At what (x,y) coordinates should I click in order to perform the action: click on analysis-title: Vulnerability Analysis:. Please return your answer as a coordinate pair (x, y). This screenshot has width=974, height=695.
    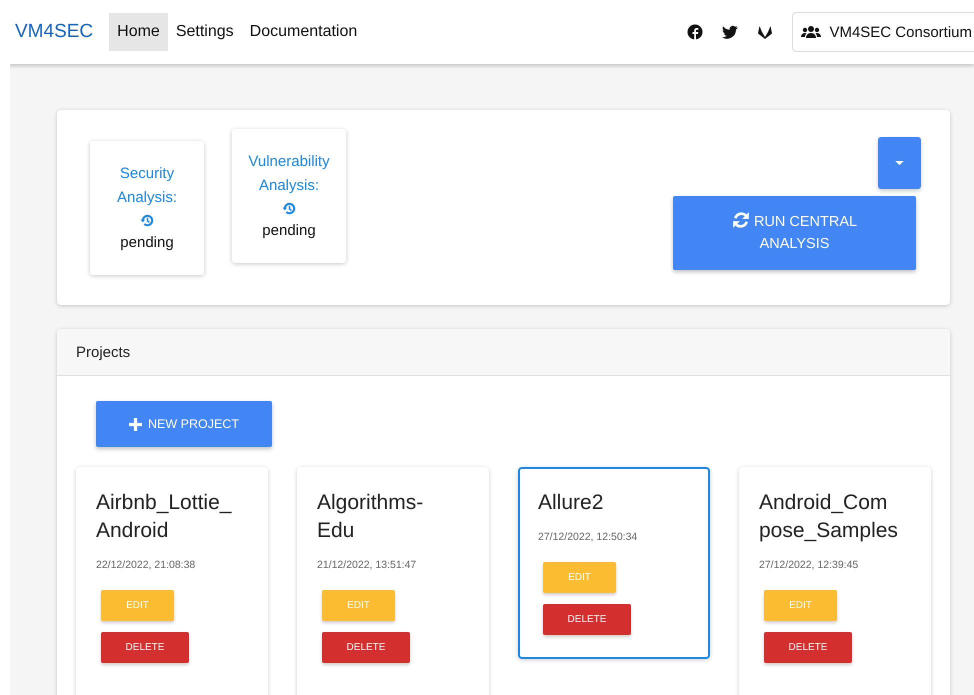
    Looking at the image, I should click on (289, 174).